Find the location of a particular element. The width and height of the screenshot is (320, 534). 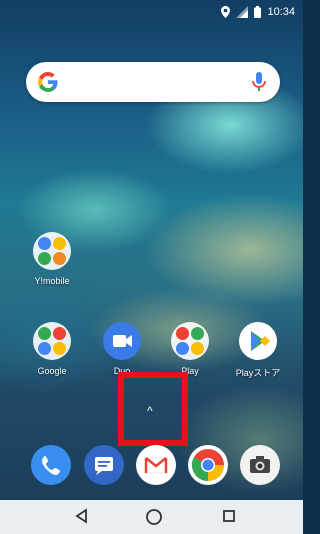

recents-icon is located at coordinates (229, 518).